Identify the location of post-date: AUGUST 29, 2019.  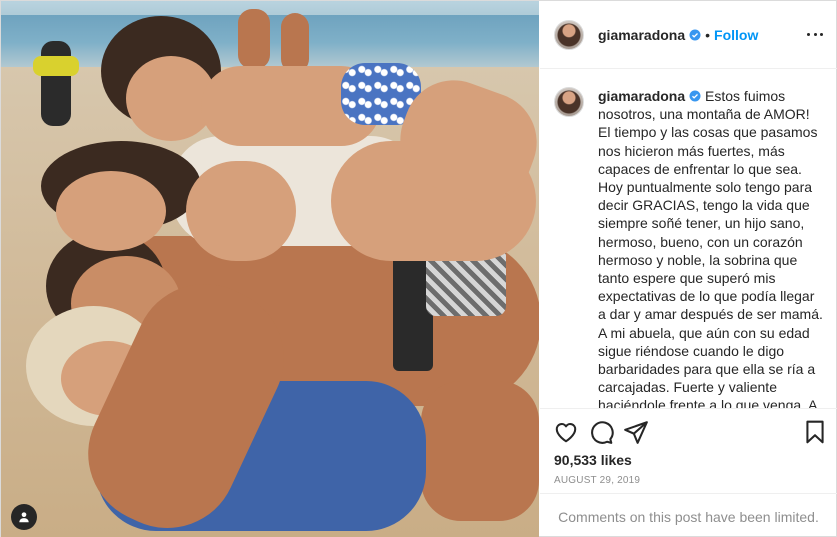
(597, 480).